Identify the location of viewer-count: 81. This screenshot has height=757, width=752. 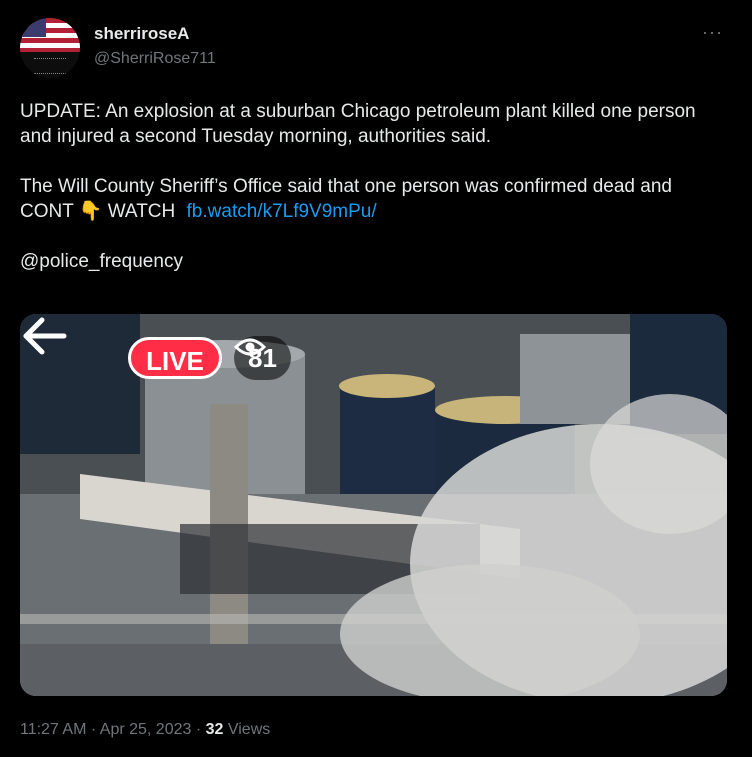
(262, 358).